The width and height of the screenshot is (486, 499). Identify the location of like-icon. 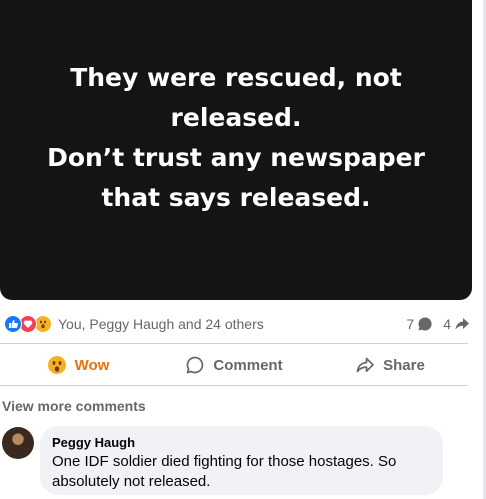
(13, 324).